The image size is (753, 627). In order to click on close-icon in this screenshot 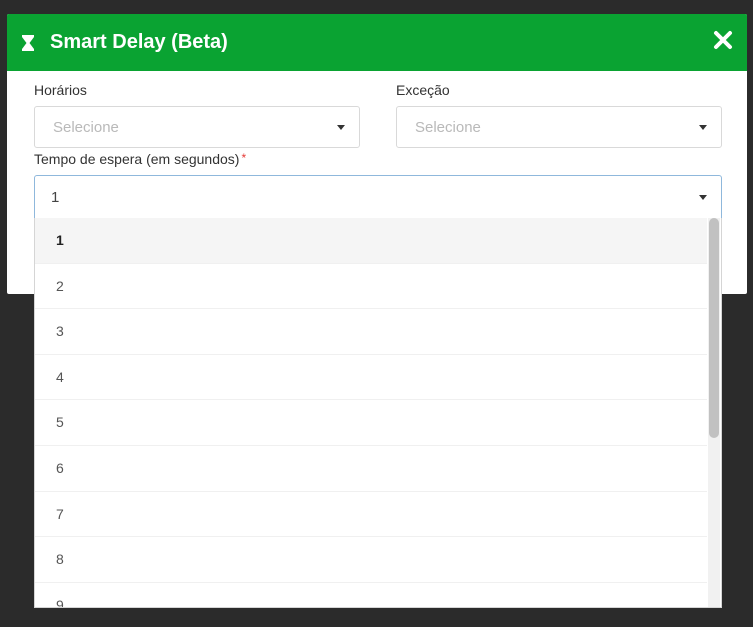, I will do `click(723, 40)`.